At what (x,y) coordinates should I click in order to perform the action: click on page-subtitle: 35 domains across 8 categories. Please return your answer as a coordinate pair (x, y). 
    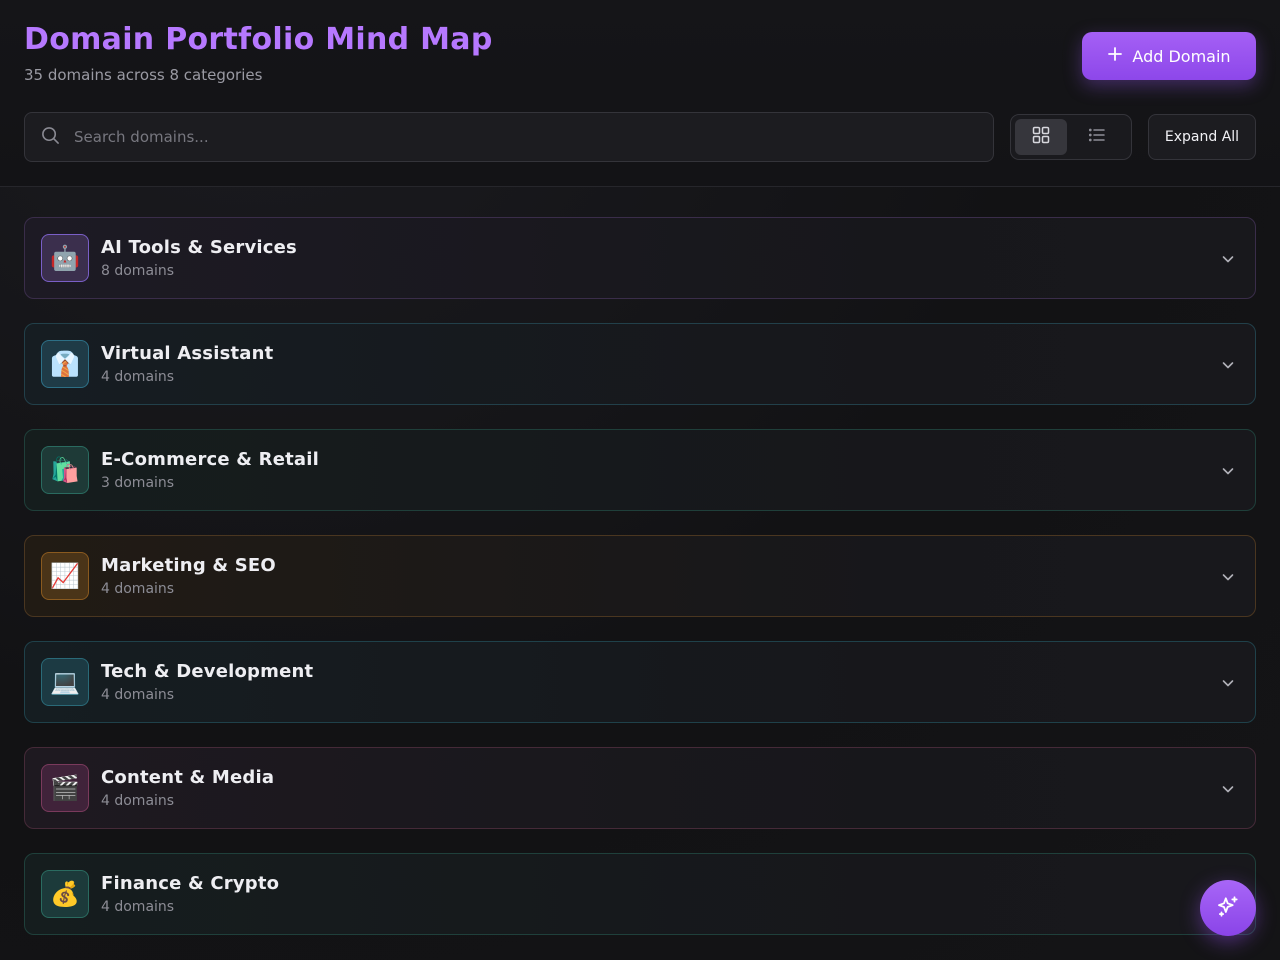
    Looking at the image, I should click on (143, 75).